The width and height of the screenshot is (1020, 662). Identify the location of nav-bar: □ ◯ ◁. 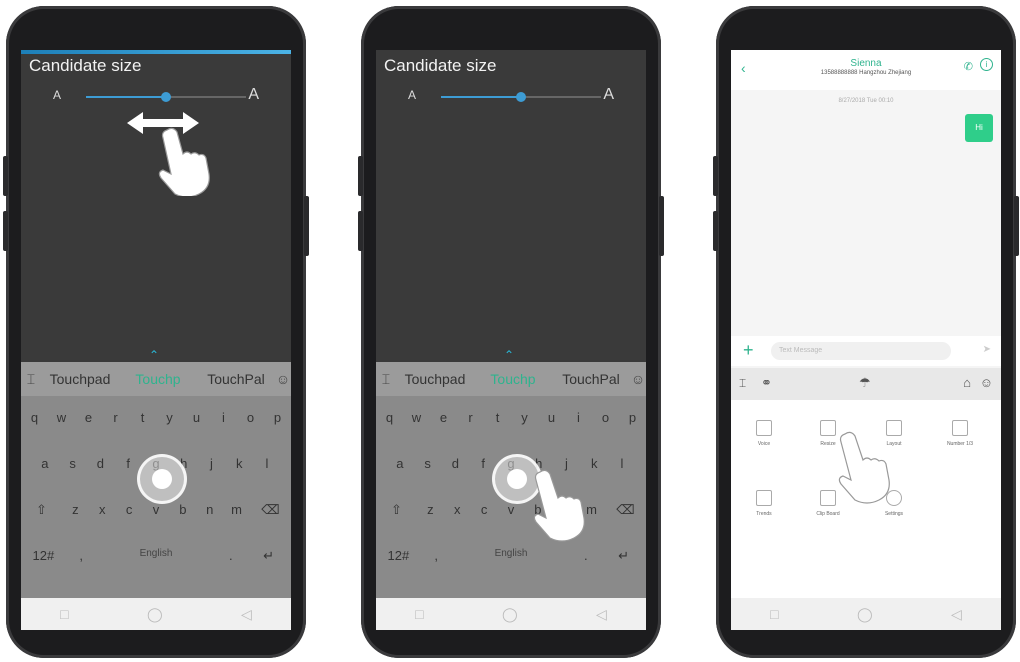
(156, 614).